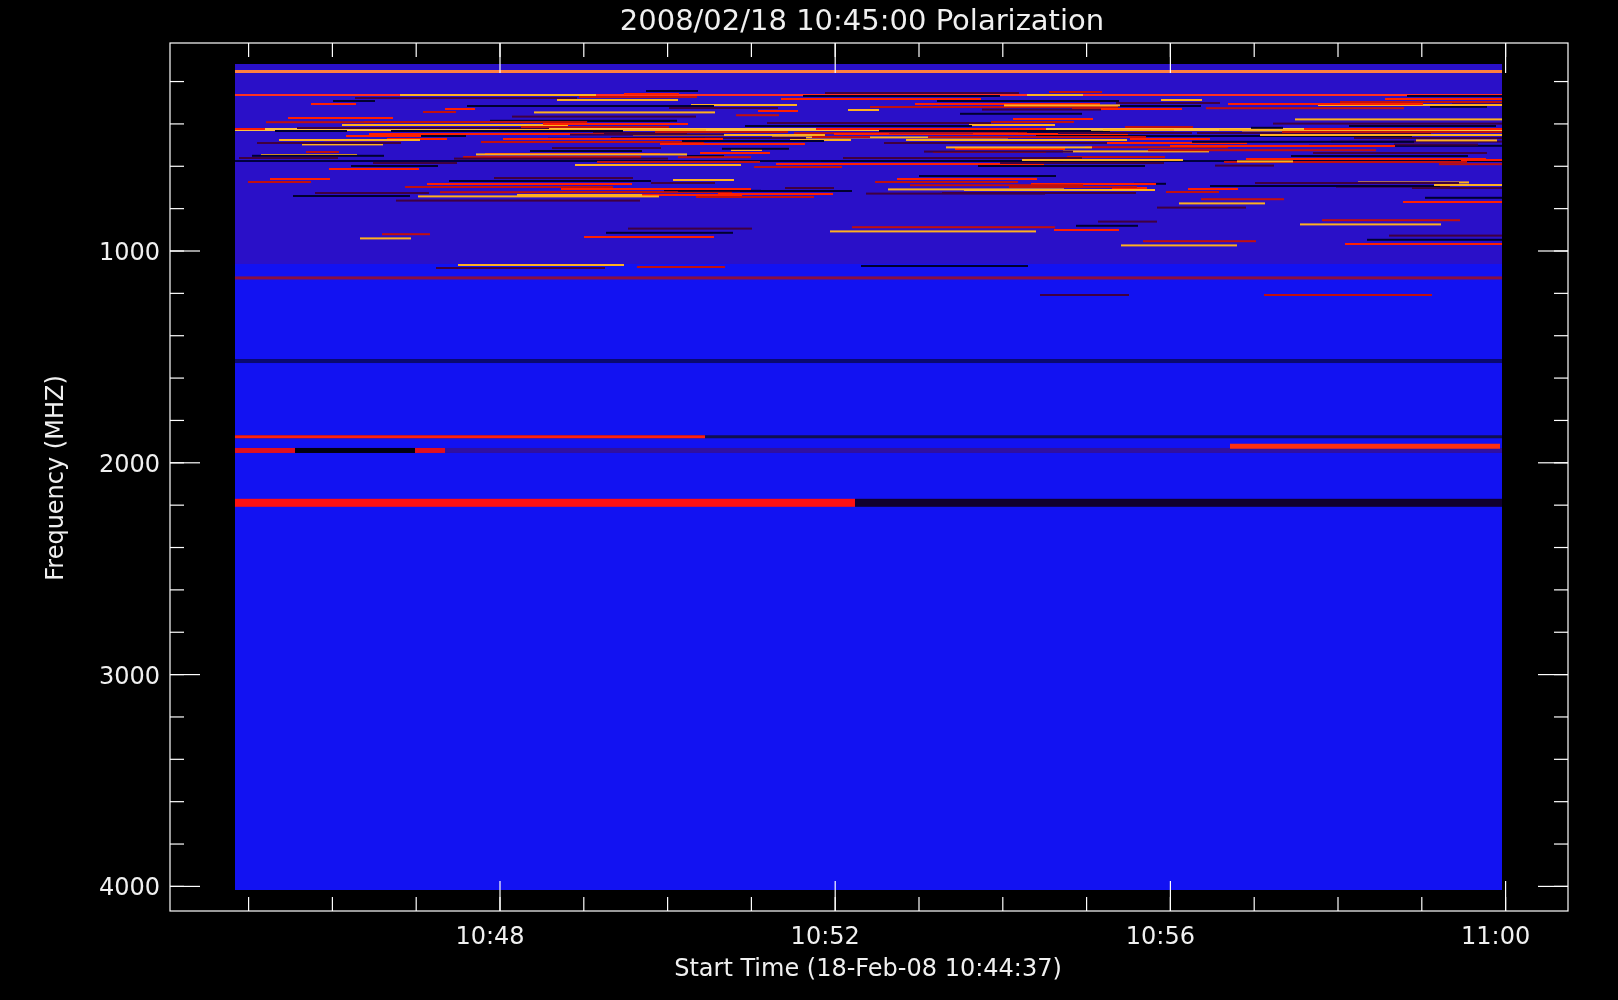  Describe the element at coordinates (1160, 936) in the screenshot. I see `x-tick-label: 10:56` at that location.